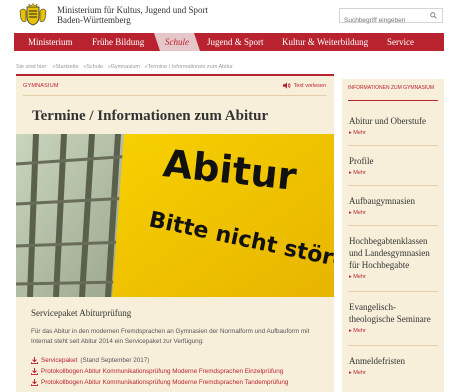 The width and height of the screenshot is (450, 392). What do you see at coordinates (235, 42) in the screenshot?
I see `nav-item-jugend-sport: Jugend & Sport` at bounding box center [235, 42].